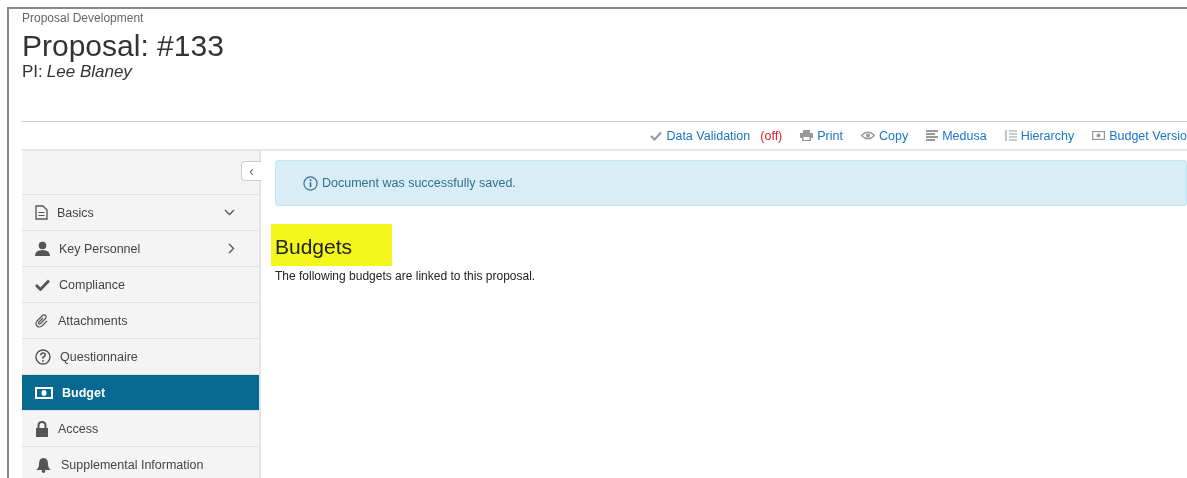 This screenshot has height=478, width=1187. Describe the element at coordinates (140, 321) in the screenshot. I see `sidebar-item: Attachments` at that location.